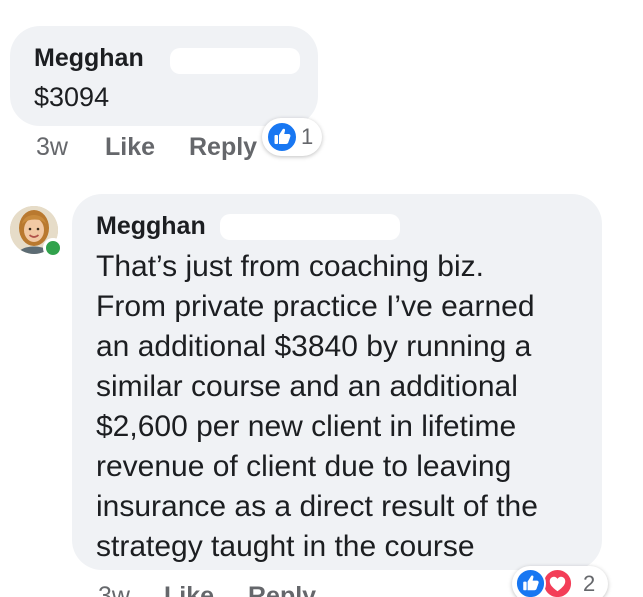 The image size is (643, 597). Describe the element at coordinates (307, 136) in the screenshot. I see `reaction-count: 1` at that location.